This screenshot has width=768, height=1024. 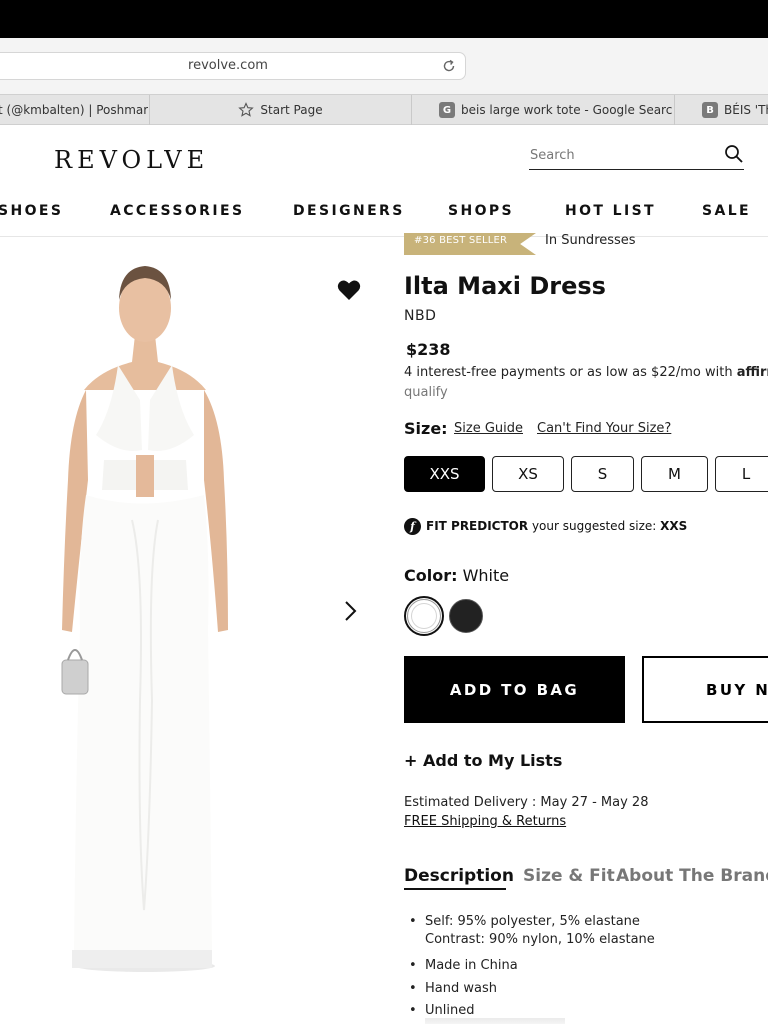 I want to click on fit-predictor-icon: f, so click(x=412, y=526).